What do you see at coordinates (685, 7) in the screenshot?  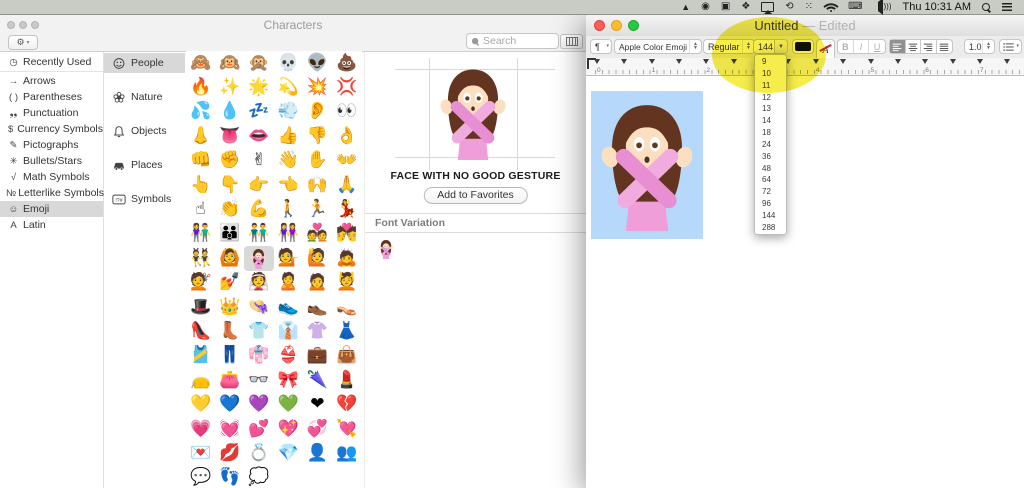 I see `google-drive-icon: ▲` at bounding box center [685, 7].